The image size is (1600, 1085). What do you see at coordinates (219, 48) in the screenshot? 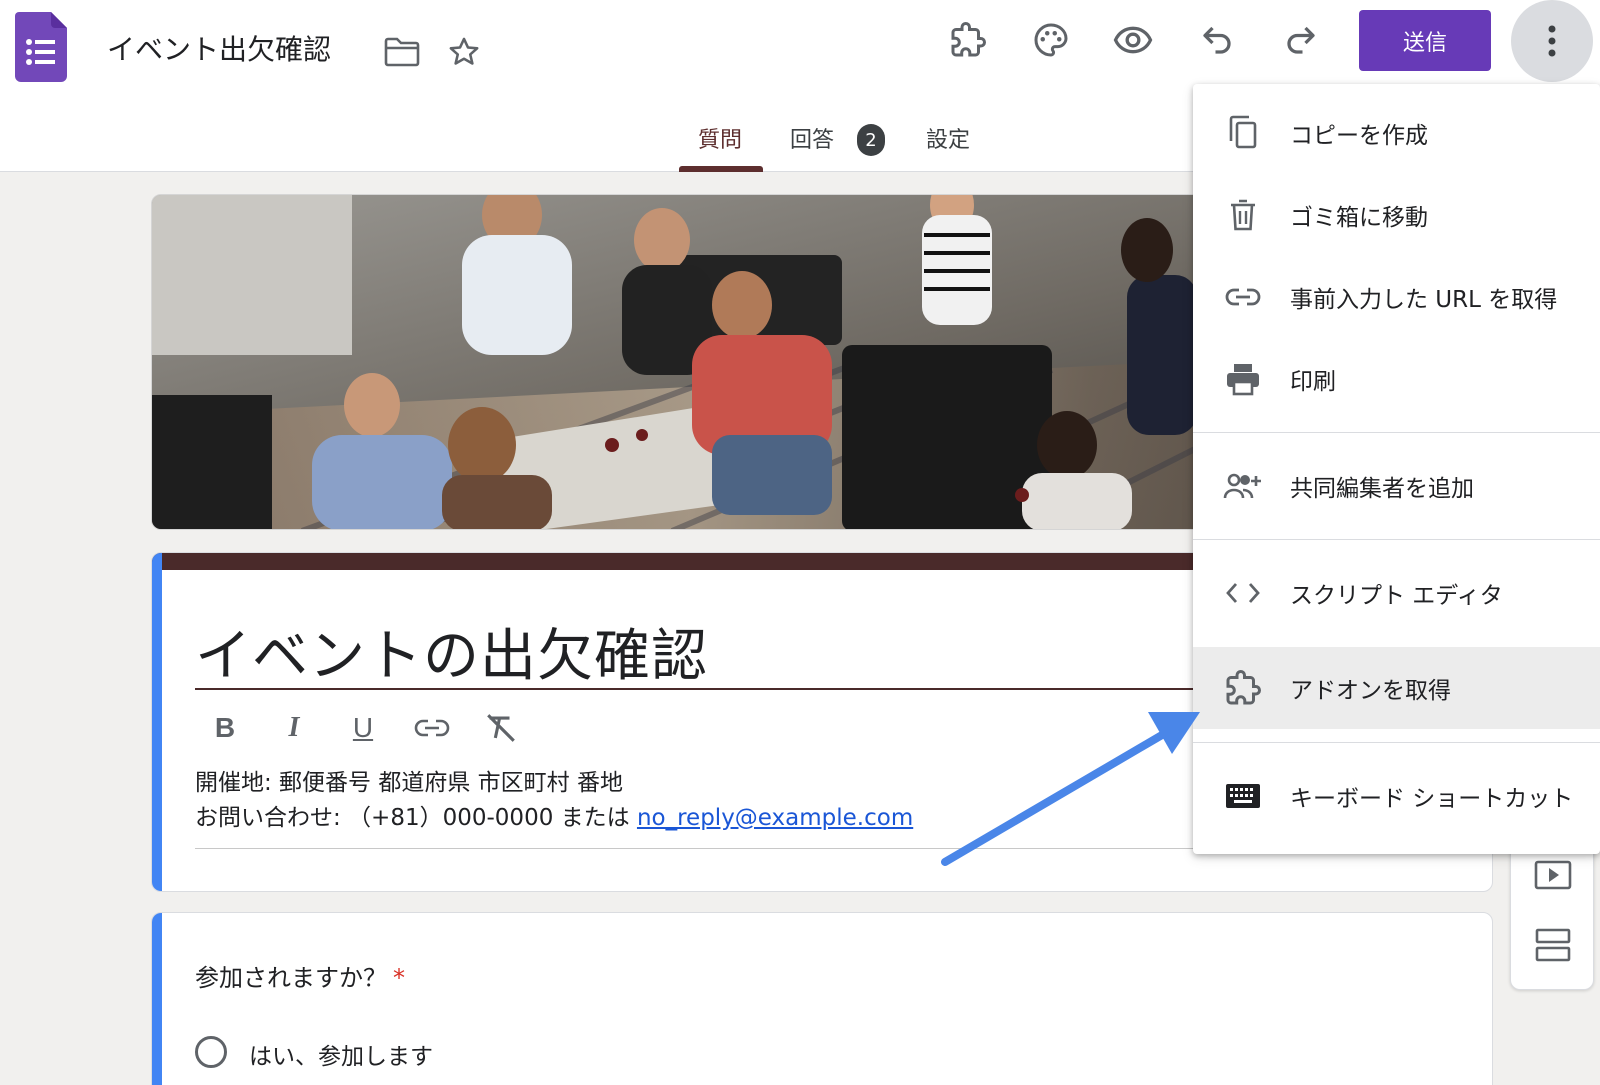
I see `document-title: イベント出欠確認` at bounding box center [219, 48].